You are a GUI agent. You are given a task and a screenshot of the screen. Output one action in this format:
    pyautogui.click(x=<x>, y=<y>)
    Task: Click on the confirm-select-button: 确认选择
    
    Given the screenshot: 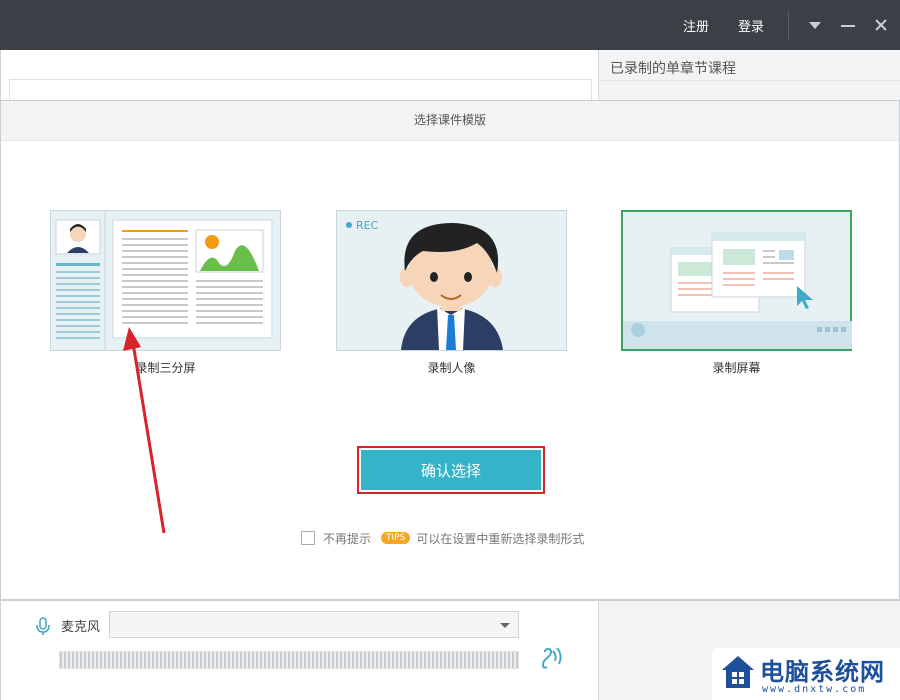 What is the action you would take?
    pyautogui.click(x=451, y=470)
    